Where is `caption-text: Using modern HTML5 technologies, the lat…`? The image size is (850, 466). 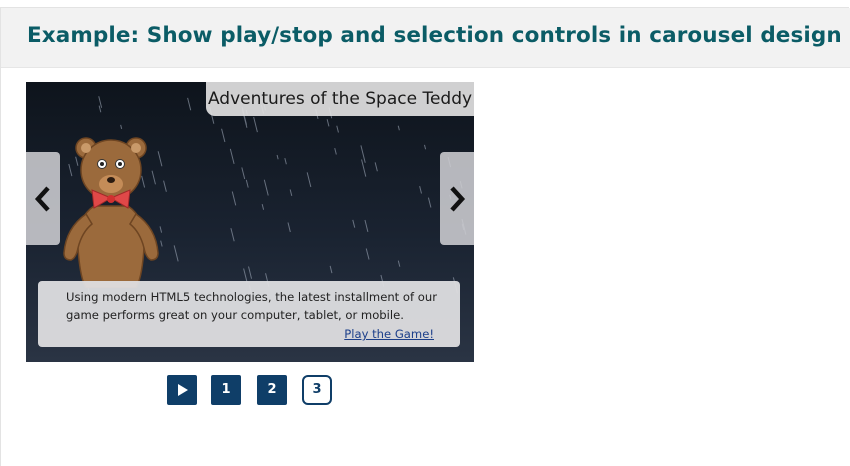
caption-text: Using modern HTML5 technologies, the lat… is located at coordinates (251, 306).